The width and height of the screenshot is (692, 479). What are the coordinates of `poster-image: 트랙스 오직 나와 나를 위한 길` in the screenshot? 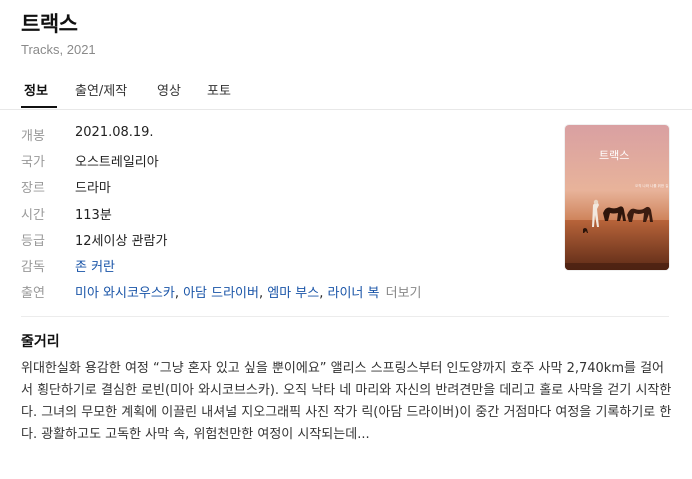 It's located at (617, 197).